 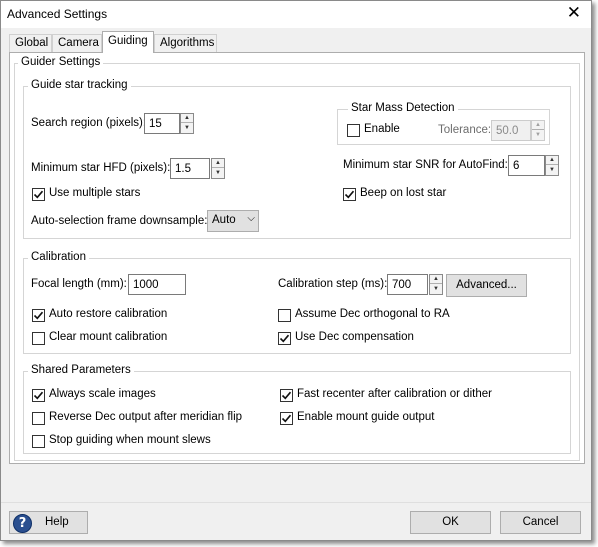 I want to click on chevron-down-icon: ⌵, so click(x=251, y=218).